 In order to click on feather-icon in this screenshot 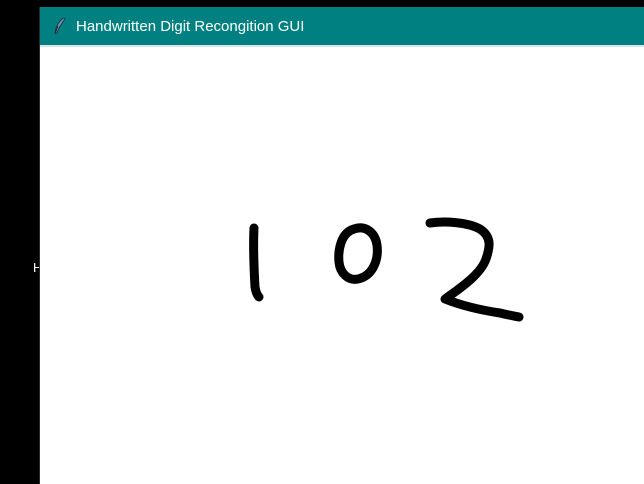, I will do `click(60, 26)`.